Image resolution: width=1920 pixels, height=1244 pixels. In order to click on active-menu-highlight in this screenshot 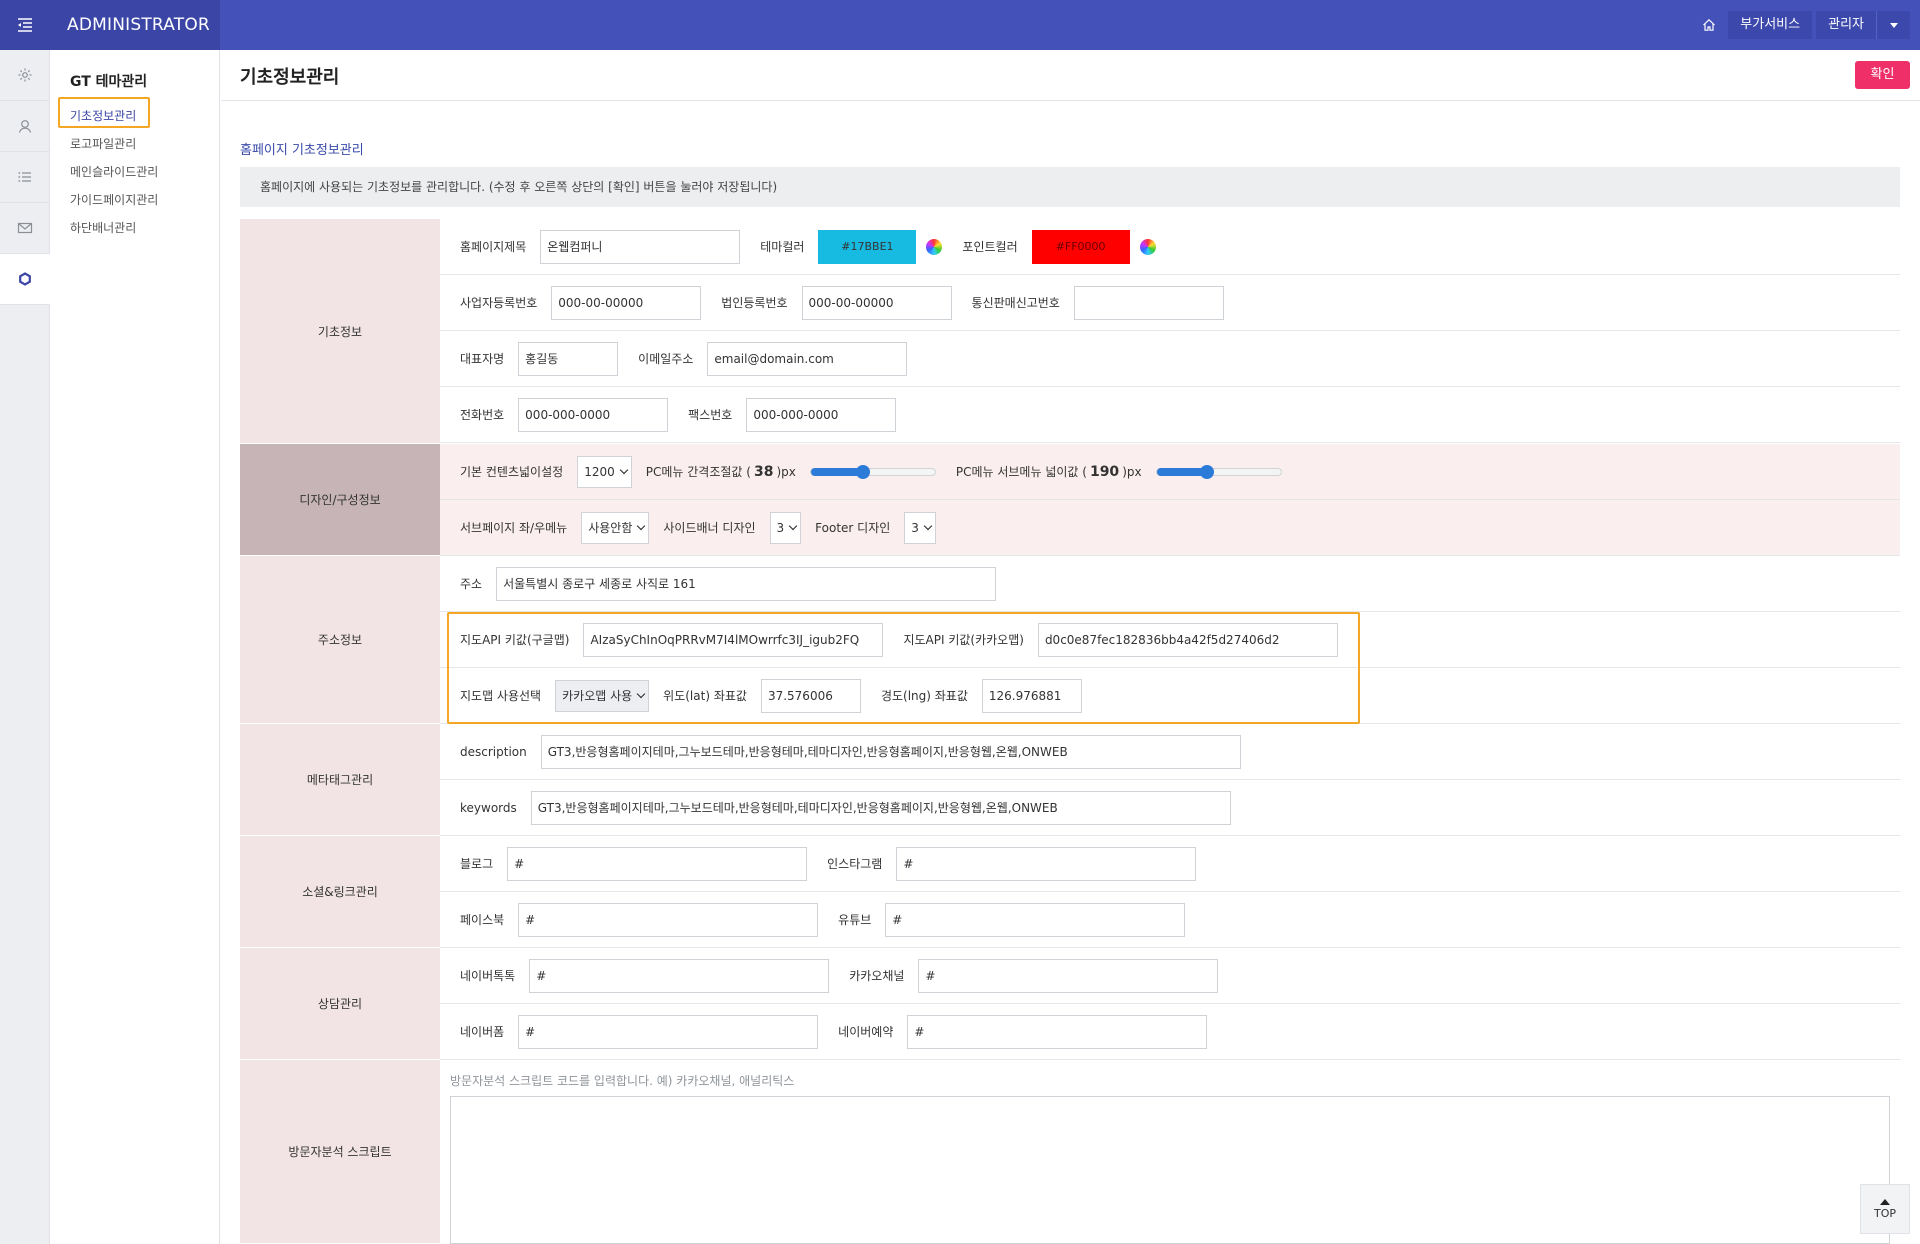, I will do `click(104, 112)`.